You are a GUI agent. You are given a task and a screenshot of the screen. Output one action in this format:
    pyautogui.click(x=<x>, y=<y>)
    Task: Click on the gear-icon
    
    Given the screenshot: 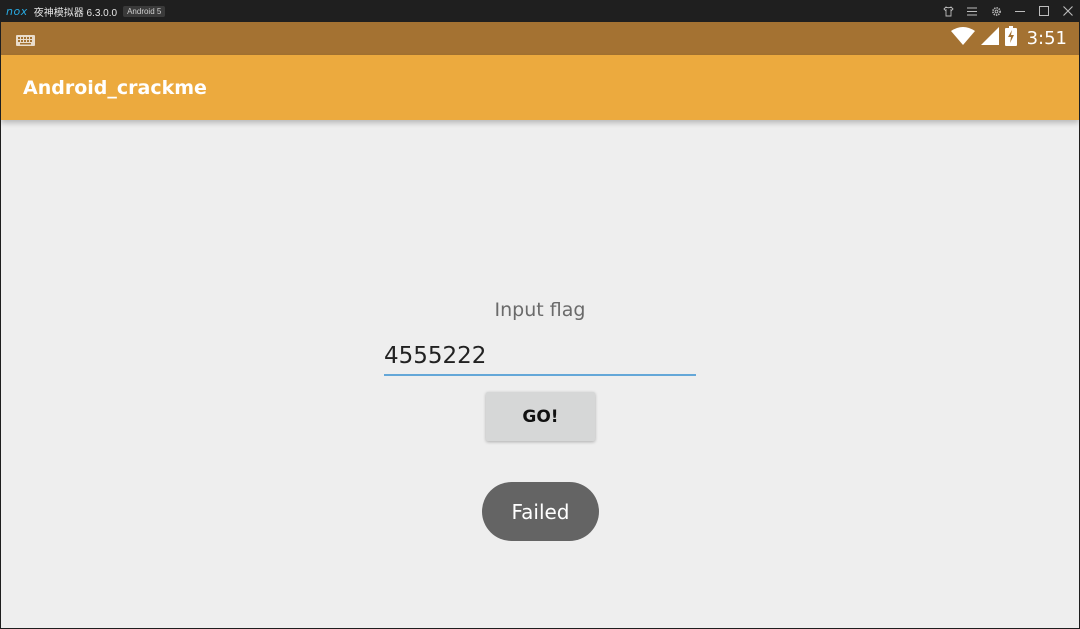 What is the action you would take?
    pyautogui.click(x=996, y=11)
    